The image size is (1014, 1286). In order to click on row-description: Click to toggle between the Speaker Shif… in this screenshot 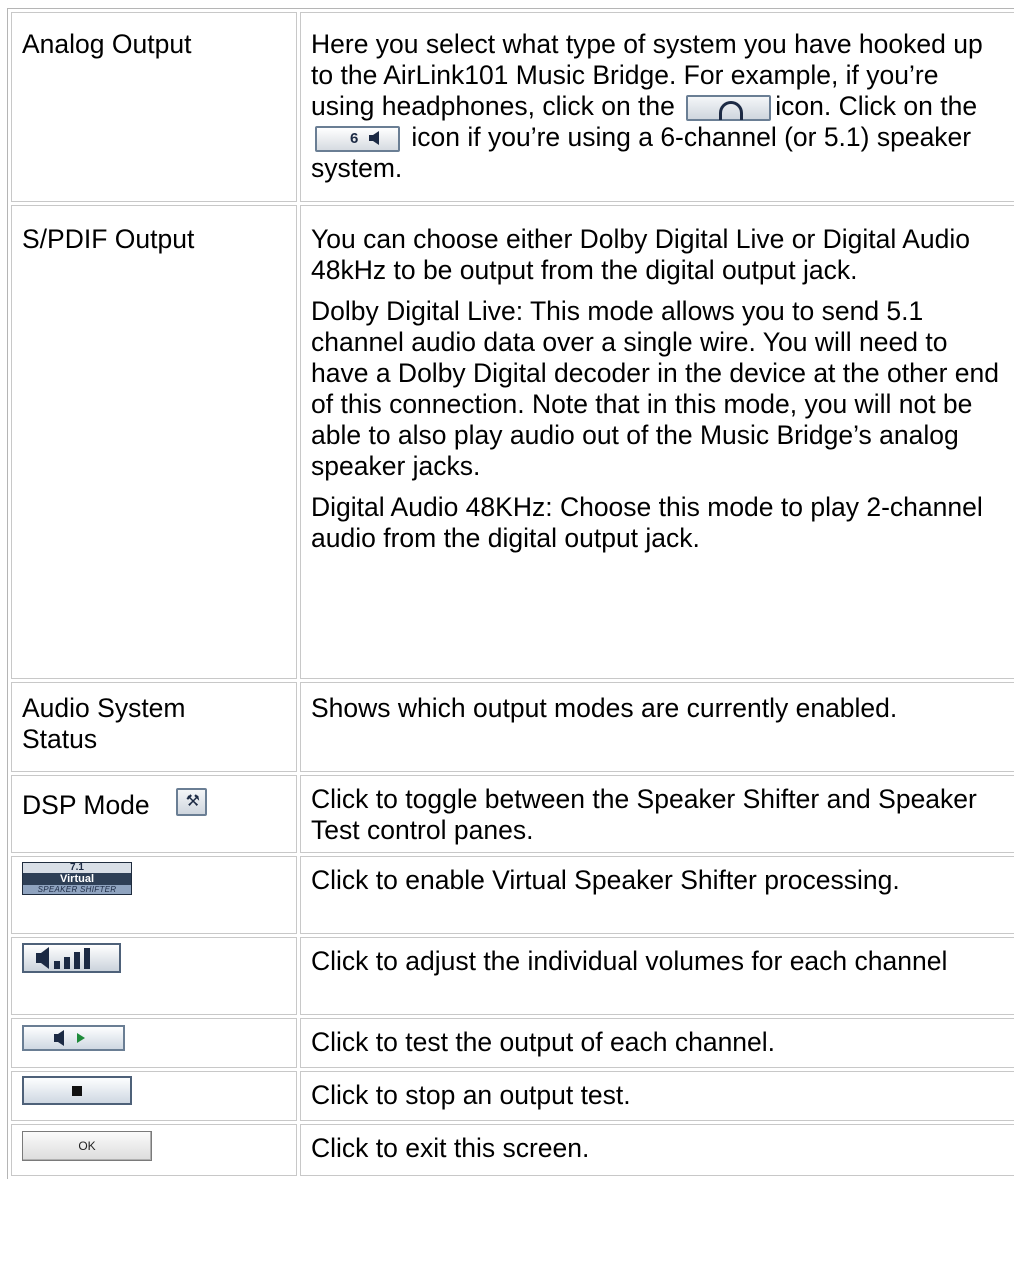, I will do `click(644, 814)`.